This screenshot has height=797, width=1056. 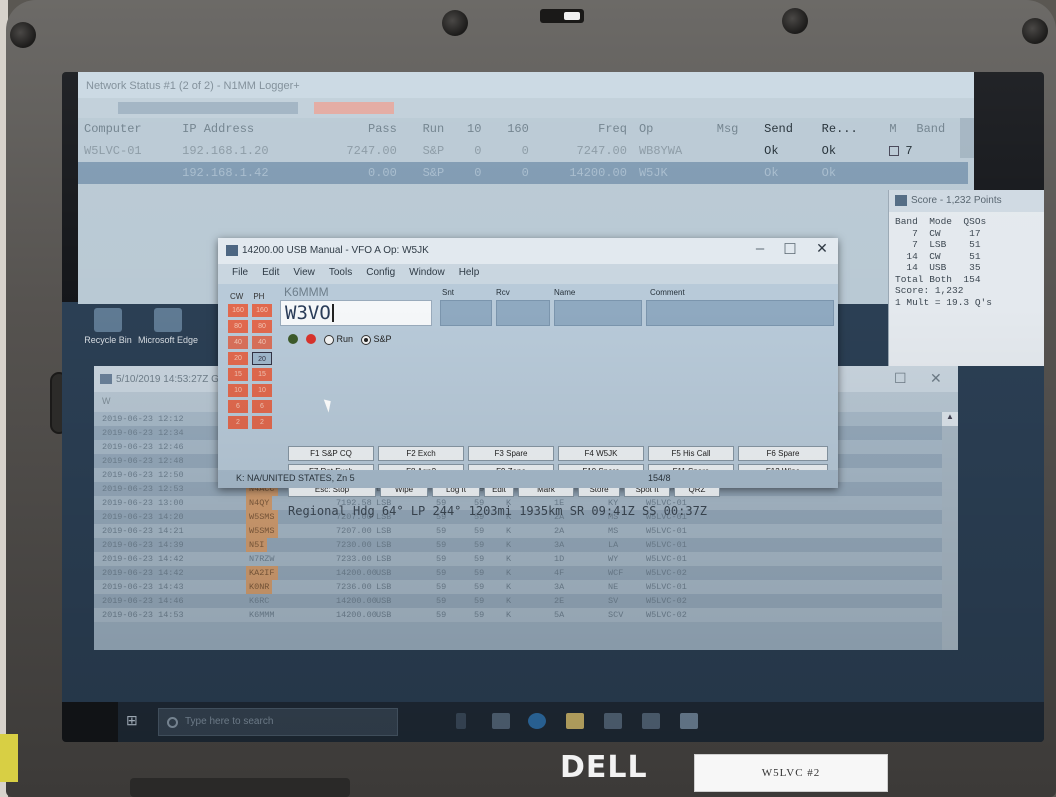 What do you see at coordinates (132, 720) in the screenshot?
I see `windows-start-icon: ⊞` at bounding box center [132, 720].